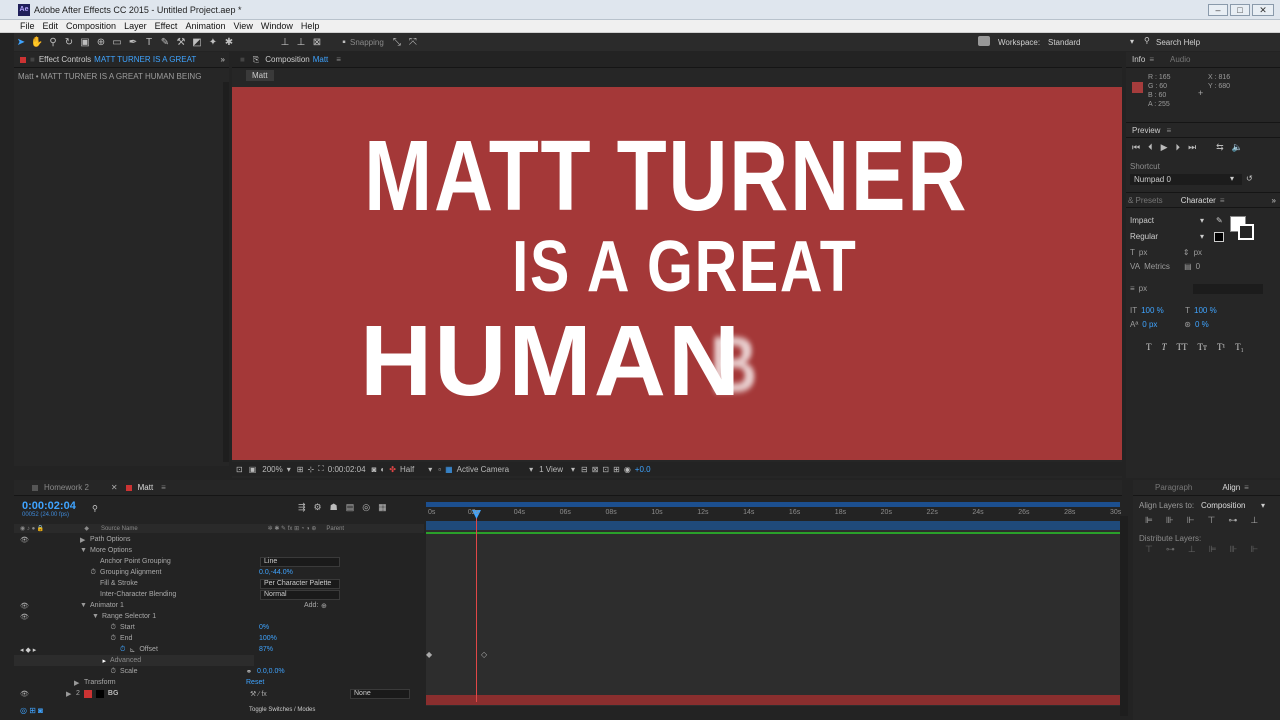  What do you see at coordinates (321, 469) in the screenshot?
I see `mask-visibility-icon: ⛶` at bounding box center [321, 469].